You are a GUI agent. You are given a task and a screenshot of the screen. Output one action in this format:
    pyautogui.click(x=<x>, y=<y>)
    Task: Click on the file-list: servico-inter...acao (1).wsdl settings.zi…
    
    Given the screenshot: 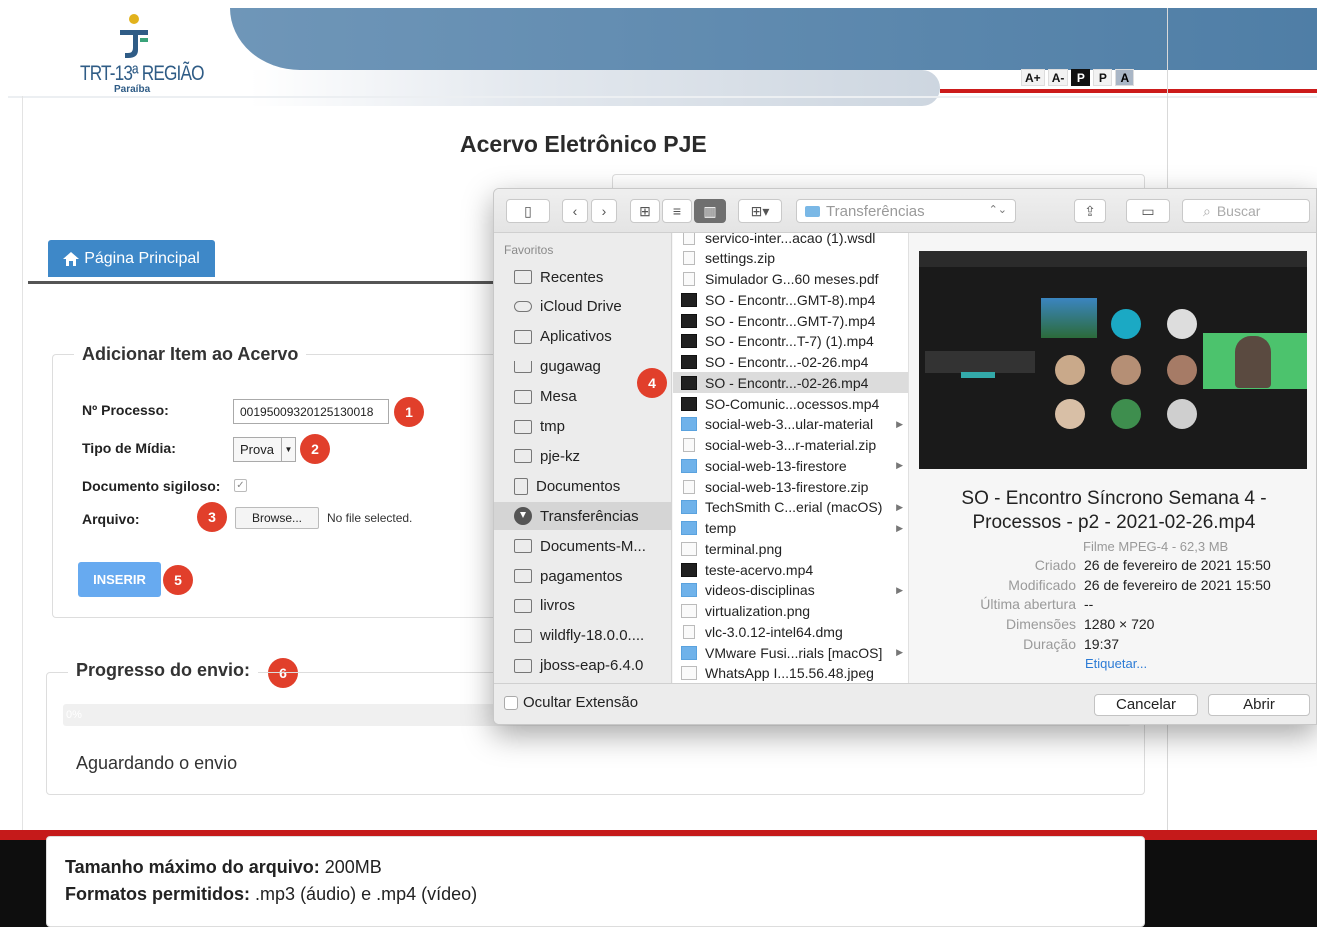 What is the action you would take?
    pyautogui.click(x=791, y=458)
    